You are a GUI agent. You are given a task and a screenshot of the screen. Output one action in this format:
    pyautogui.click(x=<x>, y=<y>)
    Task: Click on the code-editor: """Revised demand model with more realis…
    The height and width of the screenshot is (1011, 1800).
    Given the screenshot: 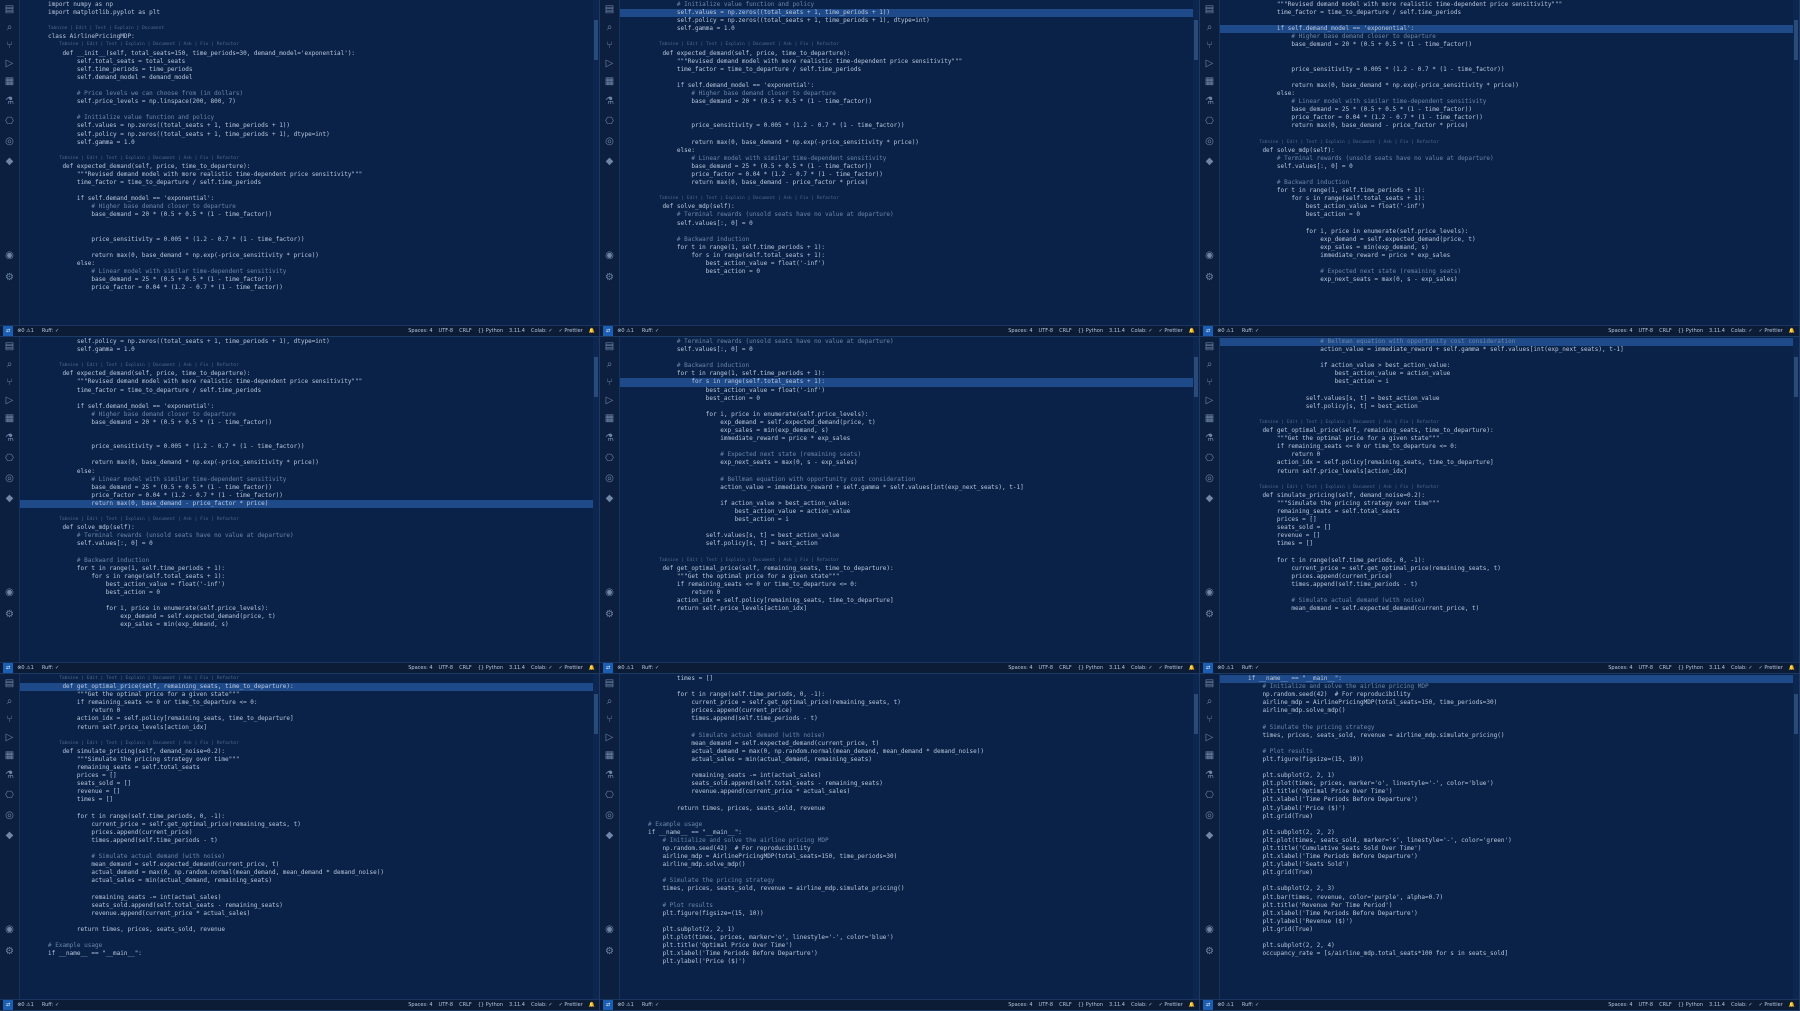 What is the action you would take?
    pyautogui.click(x=1506, y=163)
    